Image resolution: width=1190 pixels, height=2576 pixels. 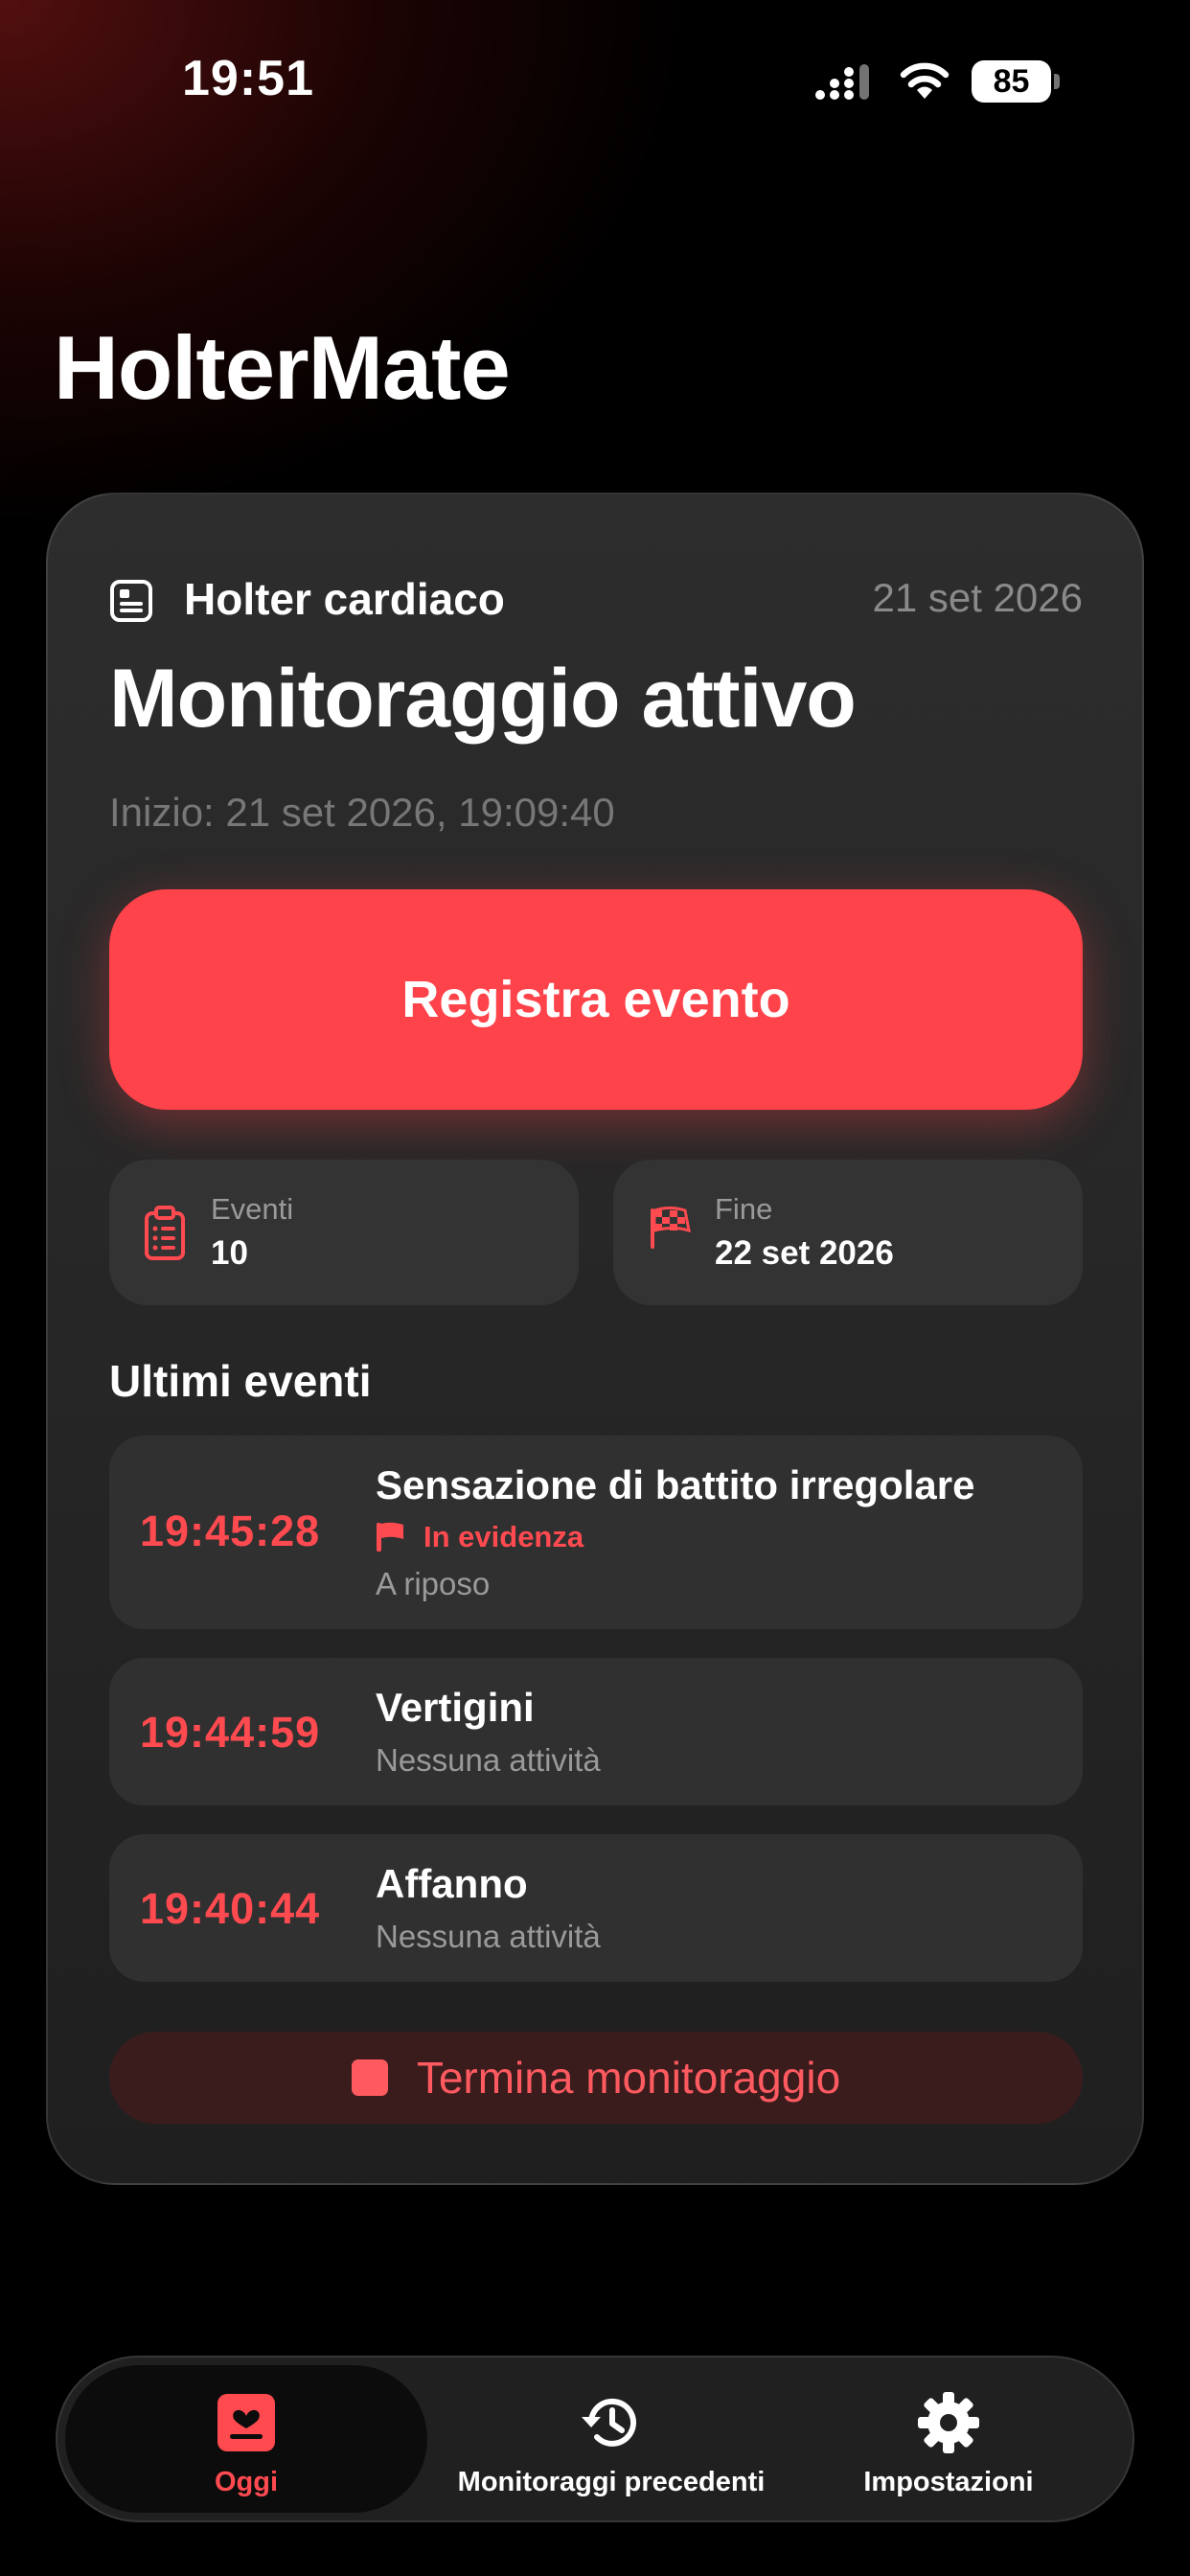 What do you see at coordinates (230, 1732) in the screenshot?
I see `event-time: 19:44:59` at bounding box center [230, 1732].